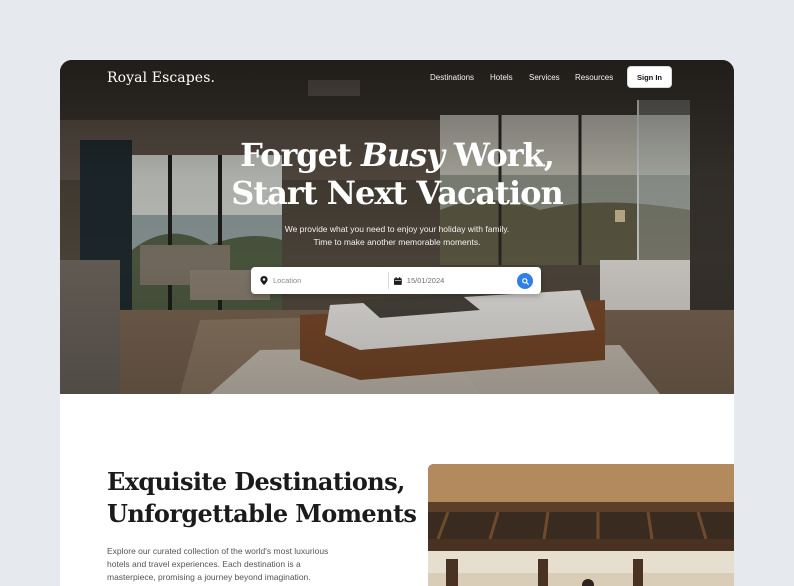  I want to click on destination-photo, so click(581, 525).